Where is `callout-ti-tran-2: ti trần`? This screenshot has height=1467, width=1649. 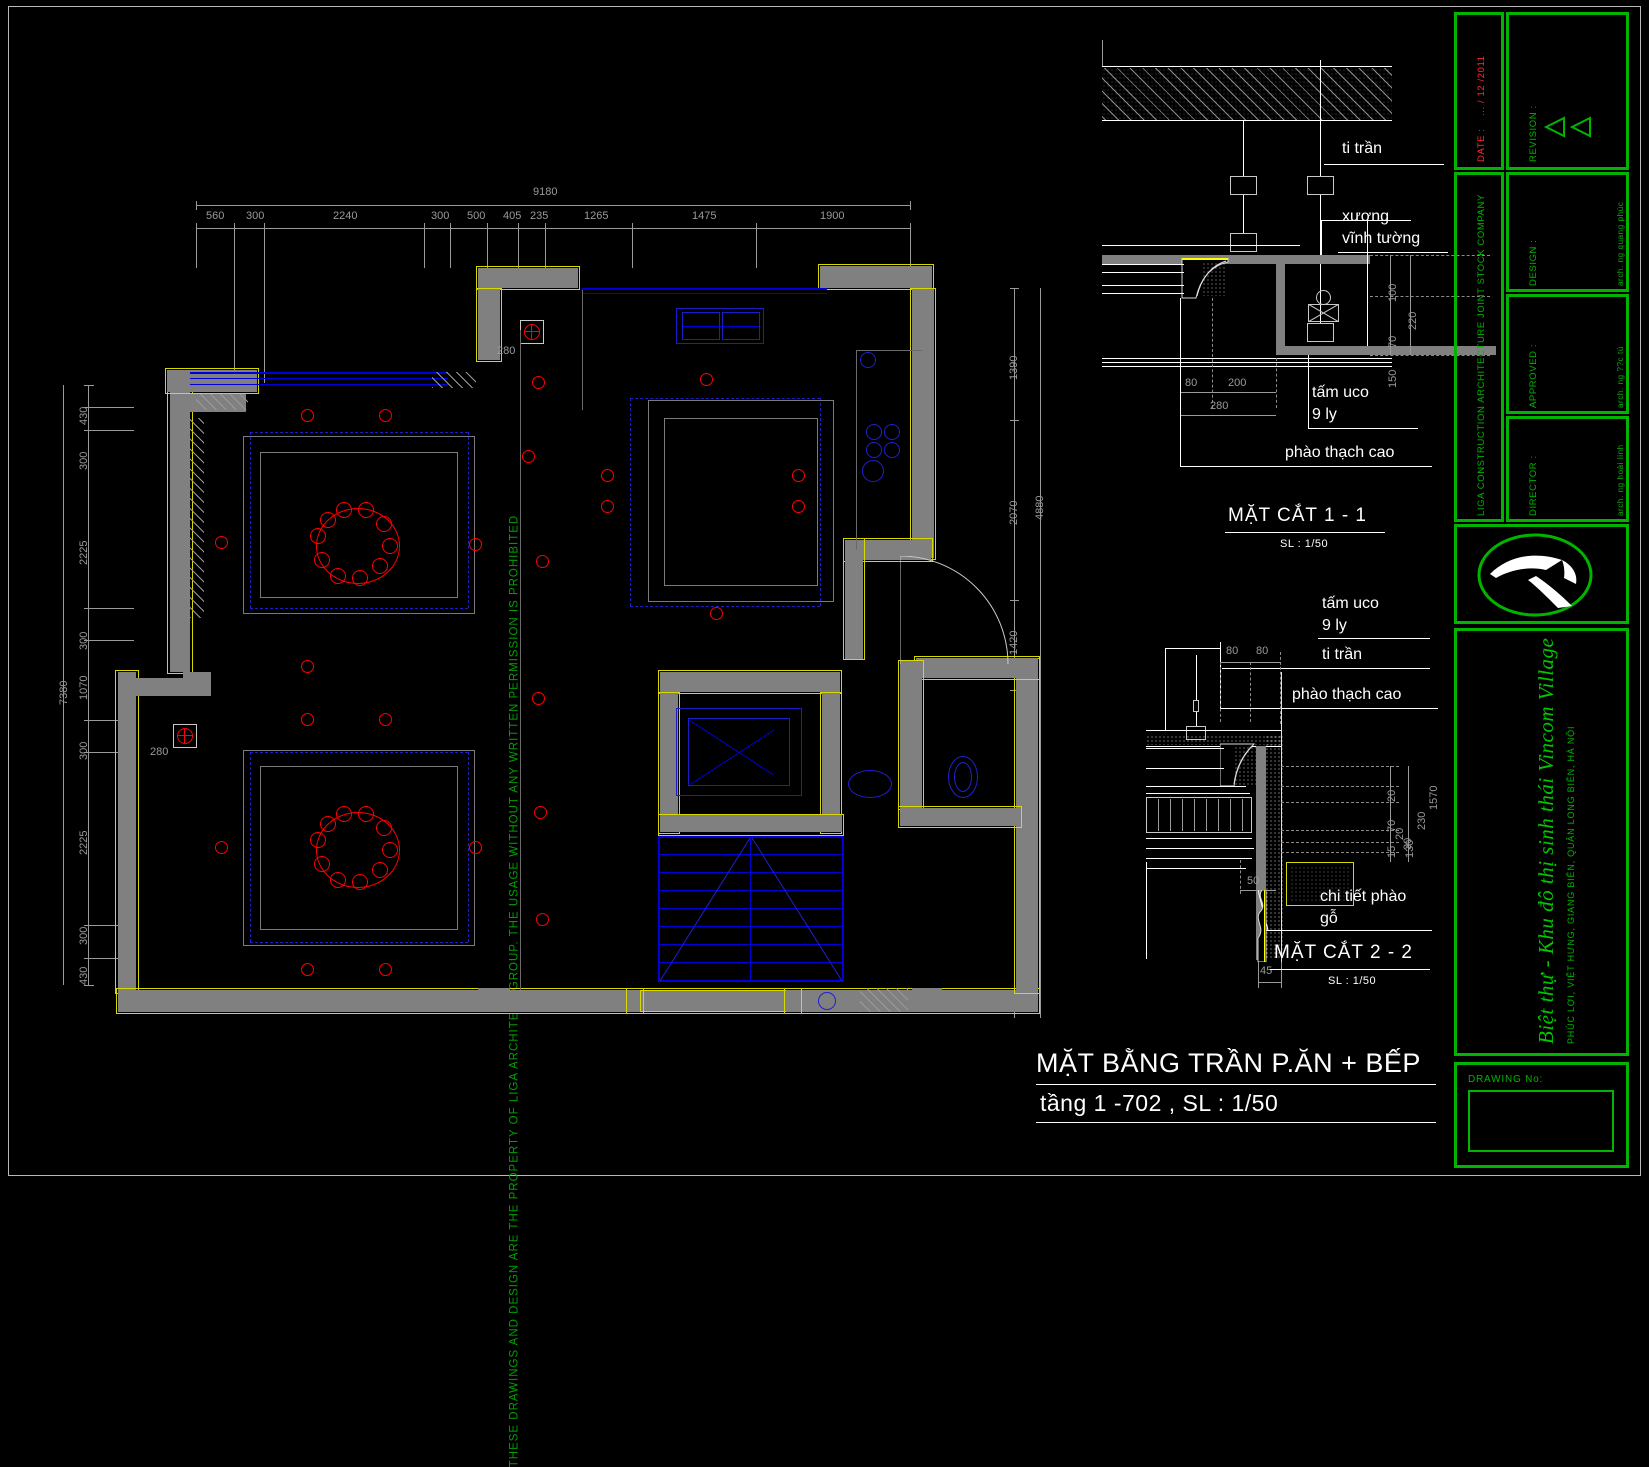
callout-ti-tran-2: ti trần is located at coordinates (1342, 654).